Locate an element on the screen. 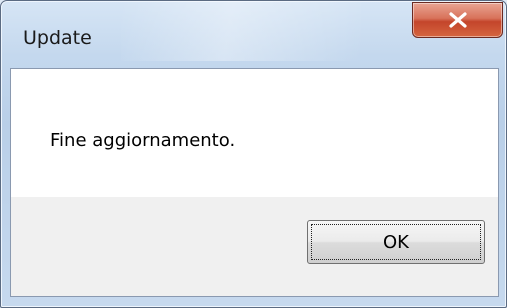  ok-button: OK is located at coordinates (396, 242).